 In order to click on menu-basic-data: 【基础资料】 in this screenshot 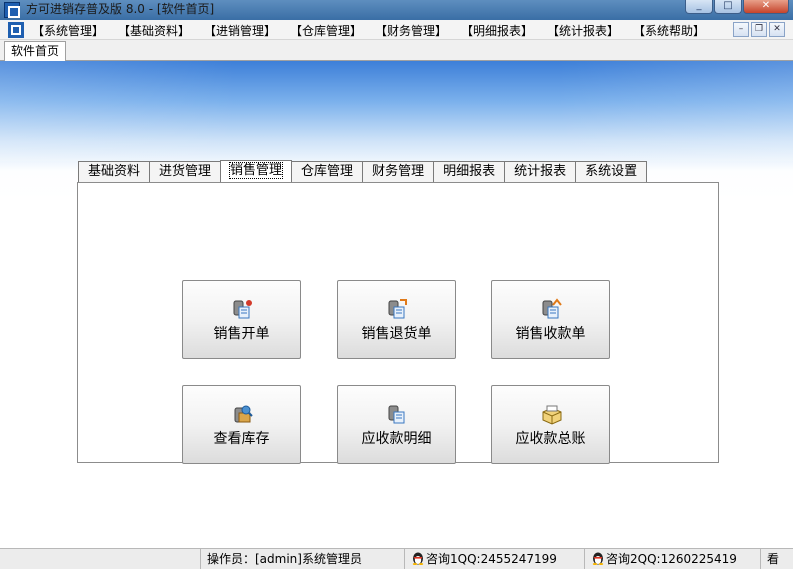, I will do `click(154, 30)`.